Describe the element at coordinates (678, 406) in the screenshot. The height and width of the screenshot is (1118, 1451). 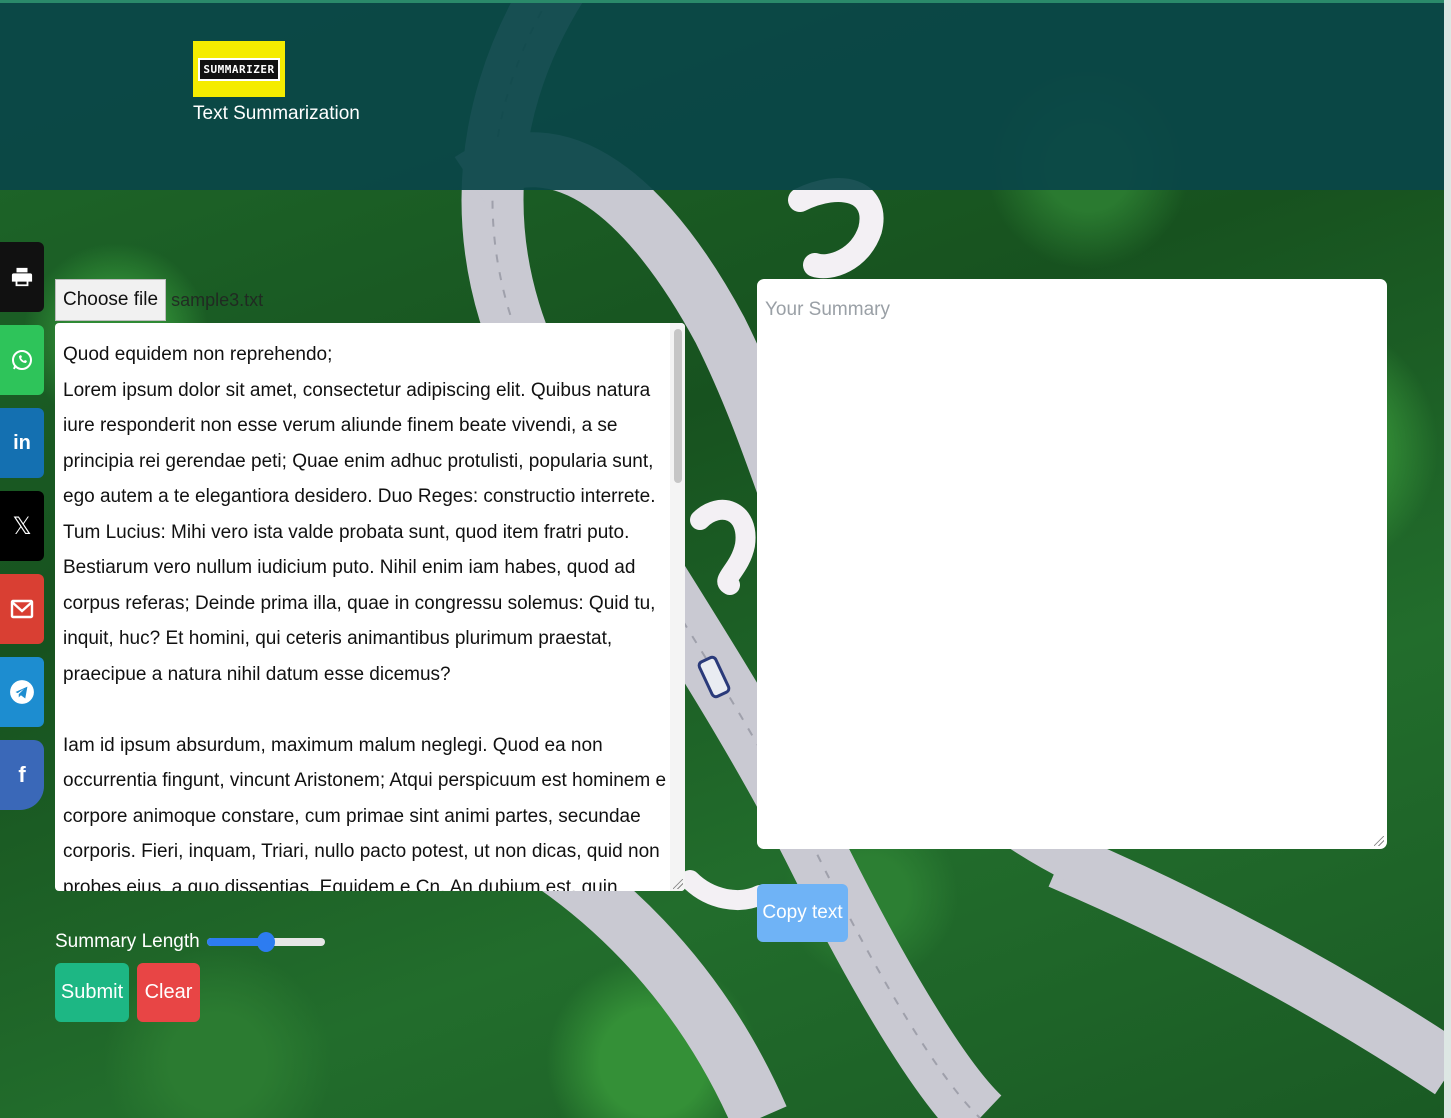
I see `source-scrollbar-thumb` at that location.